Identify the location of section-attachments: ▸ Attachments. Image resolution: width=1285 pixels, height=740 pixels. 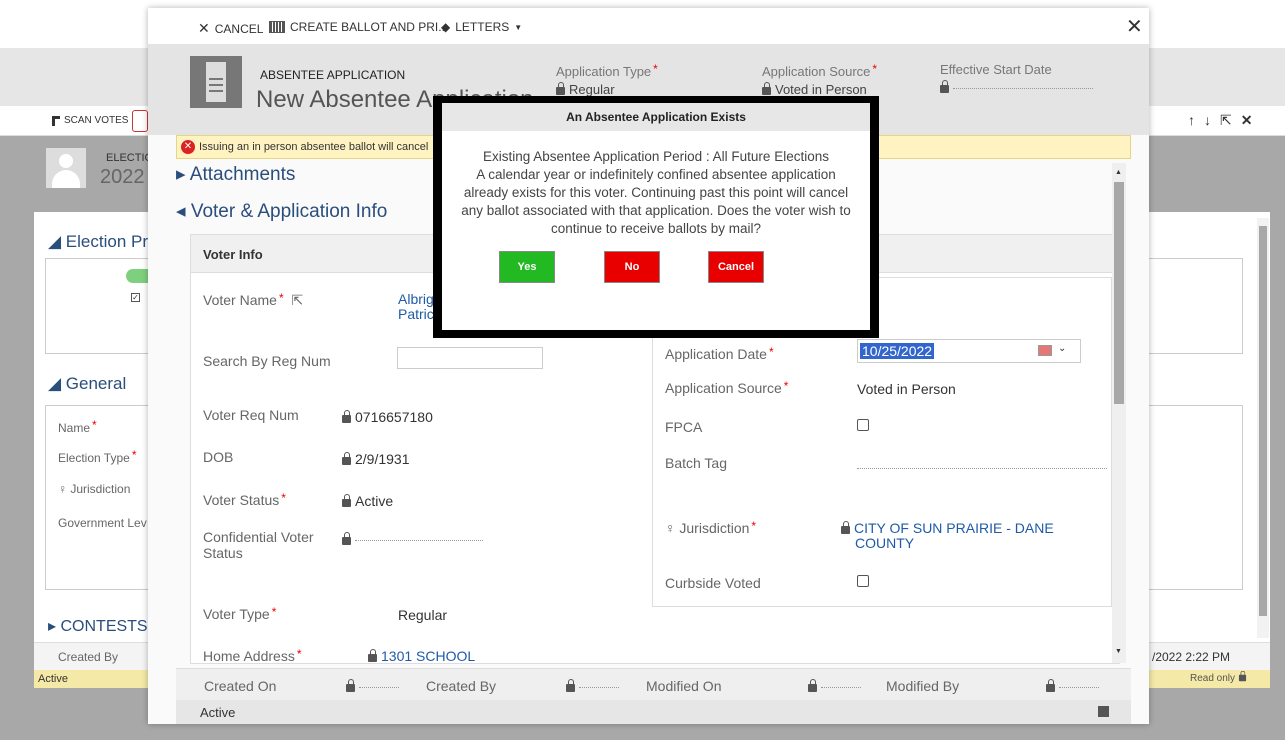
(235, 174).